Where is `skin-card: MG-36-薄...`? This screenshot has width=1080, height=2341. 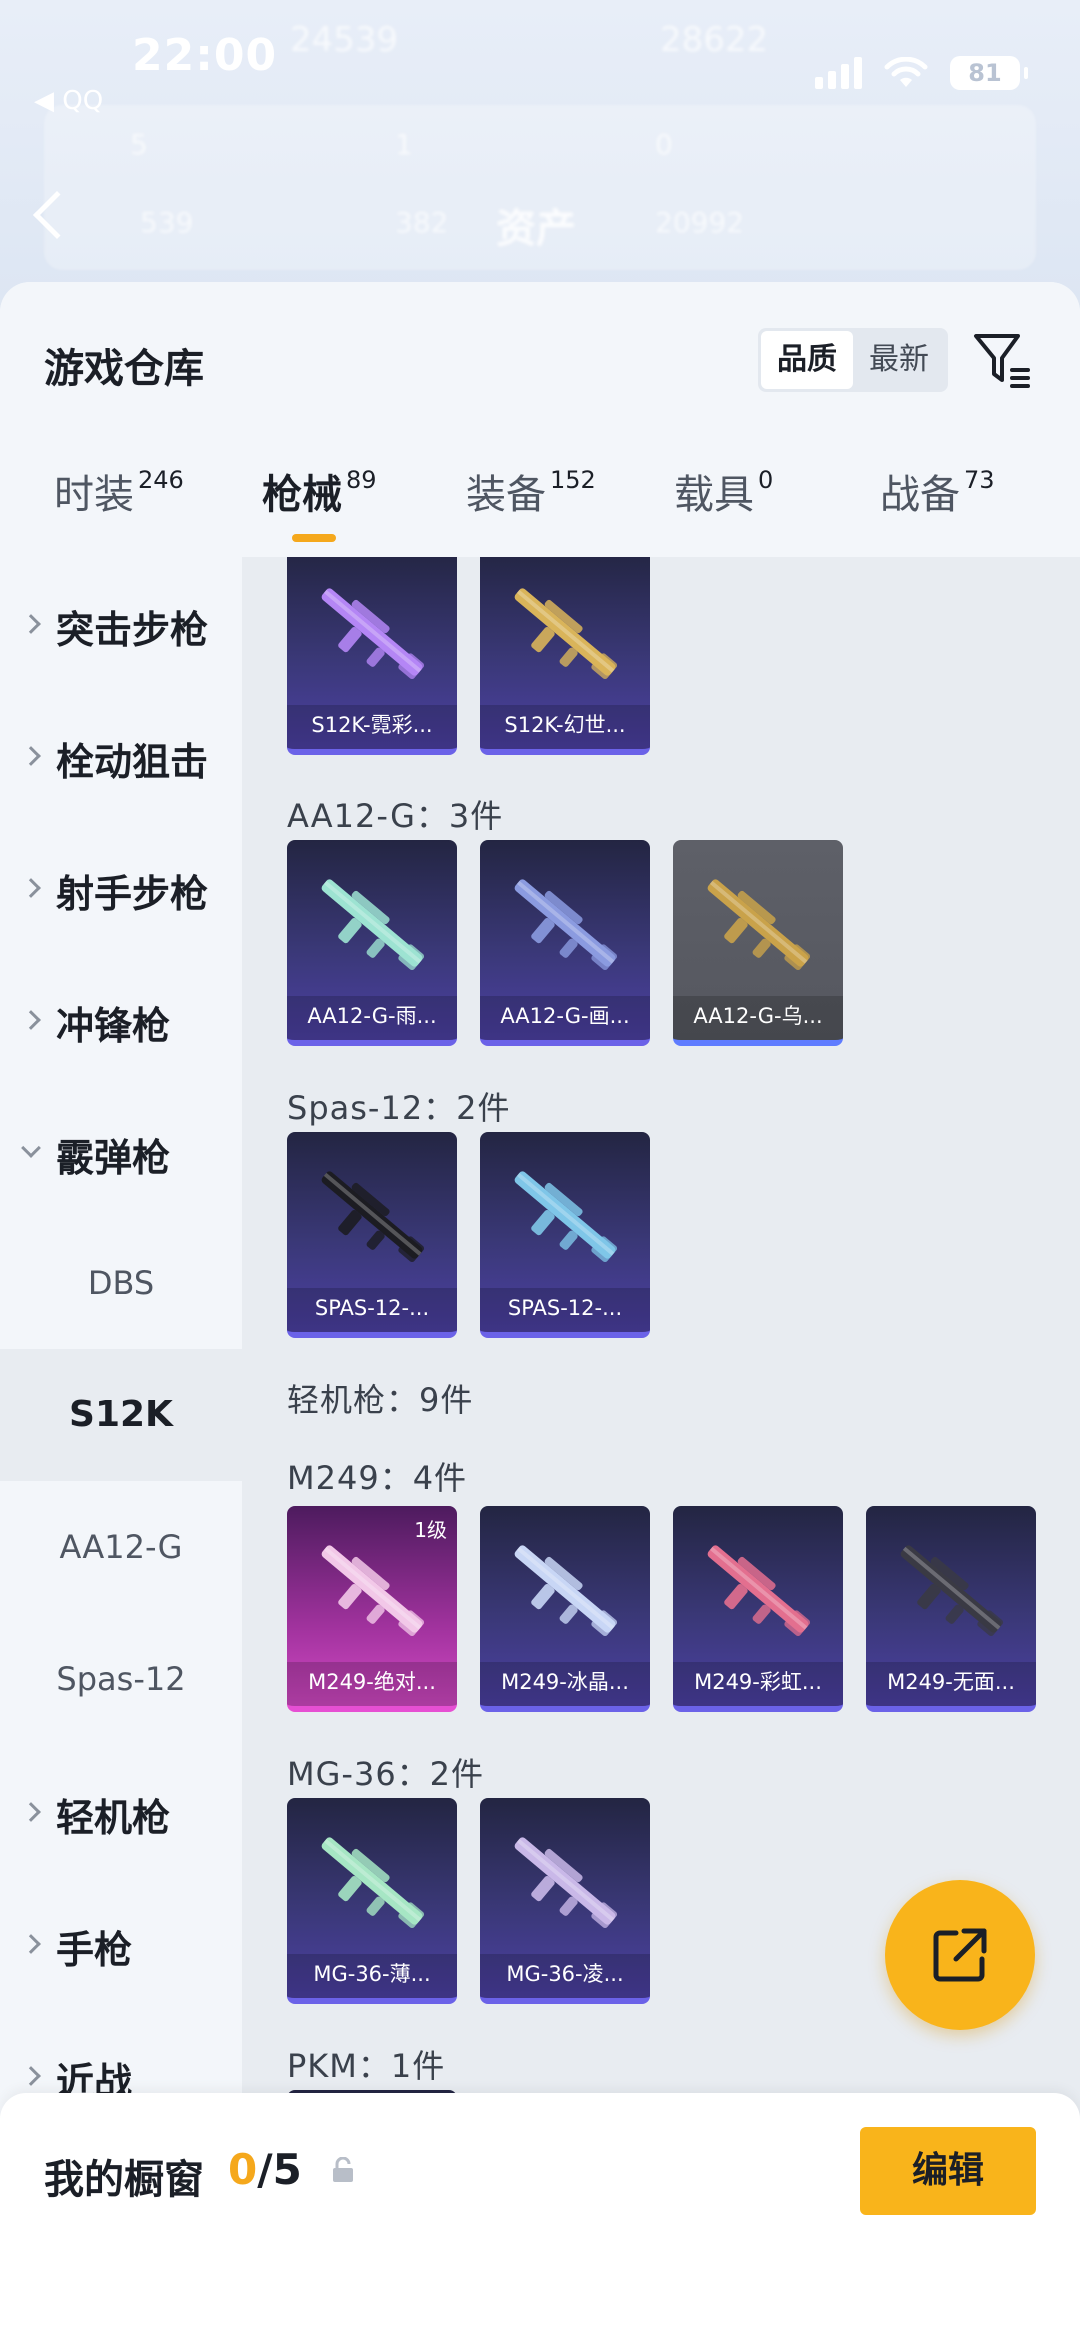
skin-card: MG-36-薄... is located at coordinates (372, 1901).